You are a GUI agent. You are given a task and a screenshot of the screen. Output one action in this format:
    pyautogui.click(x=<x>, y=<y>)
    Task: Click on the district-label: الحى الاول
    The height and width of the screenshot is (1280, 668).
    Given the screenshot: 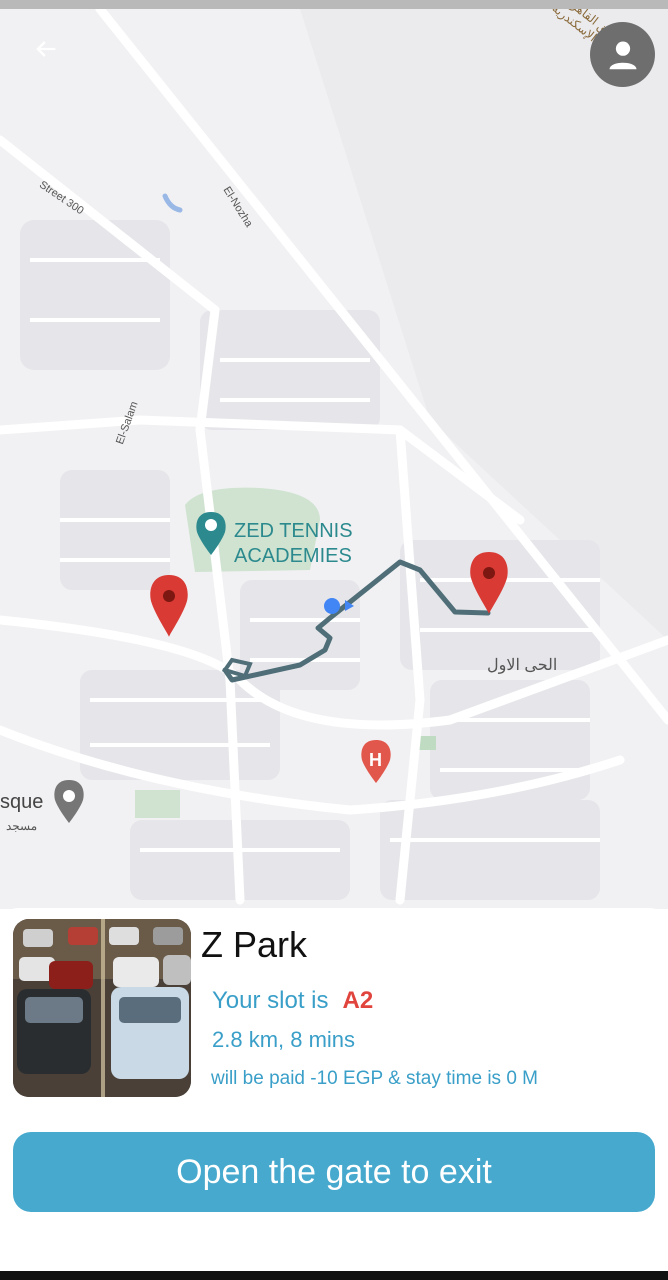 What is the action you would take?
    pyautogui.click(x=522, y=665)
    